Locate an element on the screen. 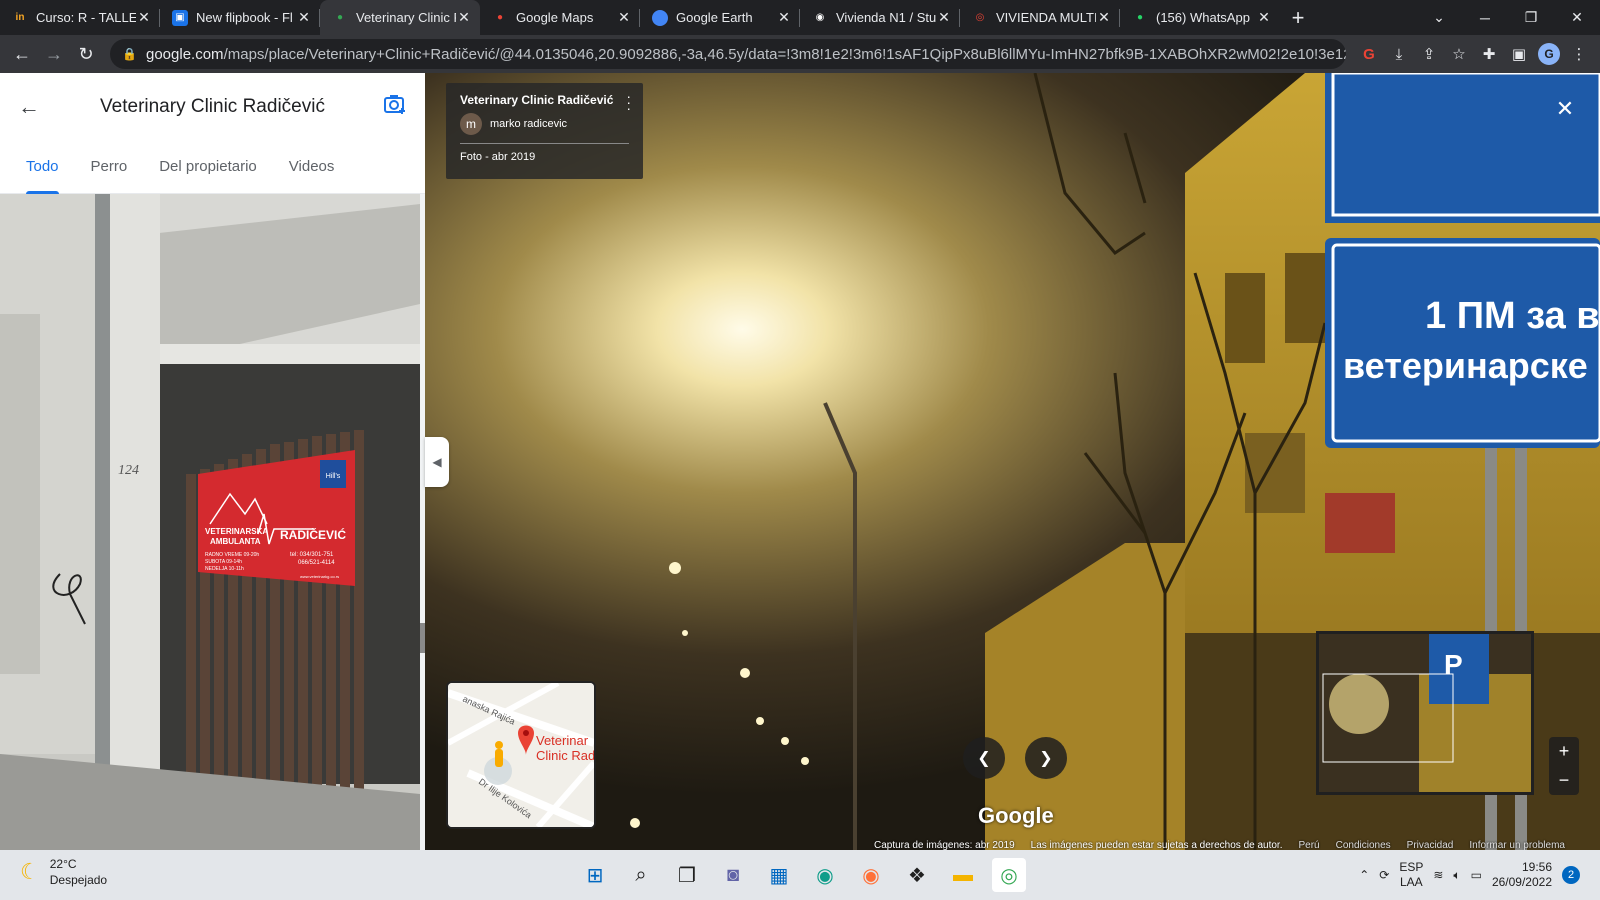  tab-whatsapp: ● (156) WhatsApp ✕ is located at coordinates (1200, 17).